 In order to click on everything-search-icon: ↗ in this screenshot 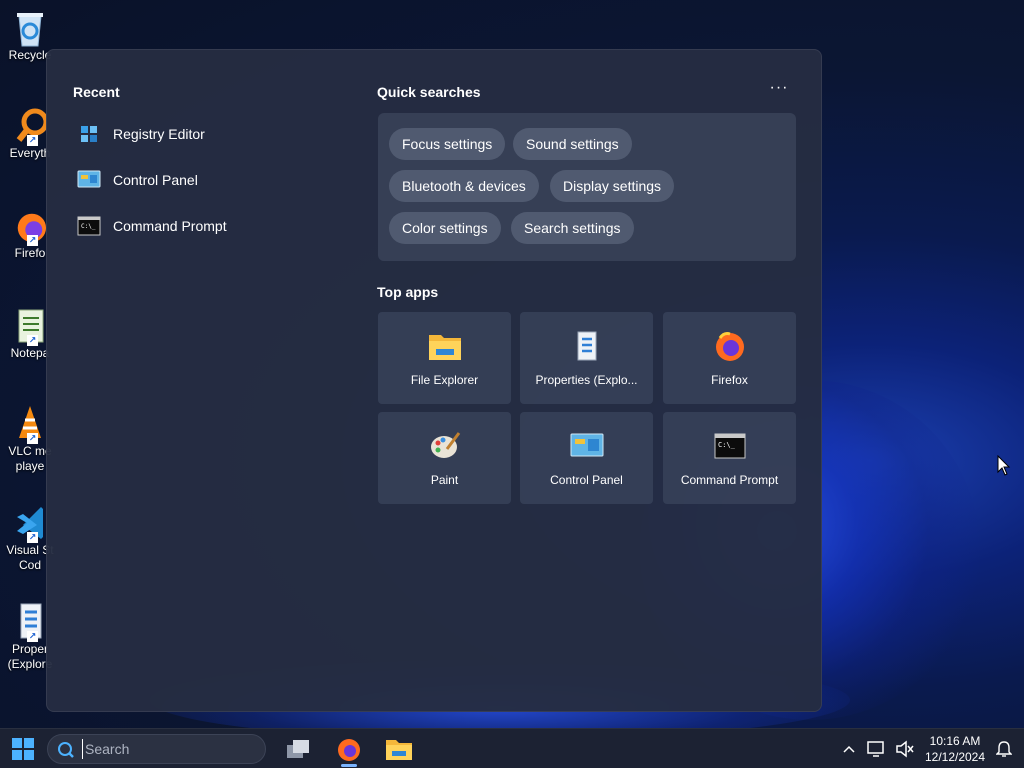, I will do `click(30, 126)`.